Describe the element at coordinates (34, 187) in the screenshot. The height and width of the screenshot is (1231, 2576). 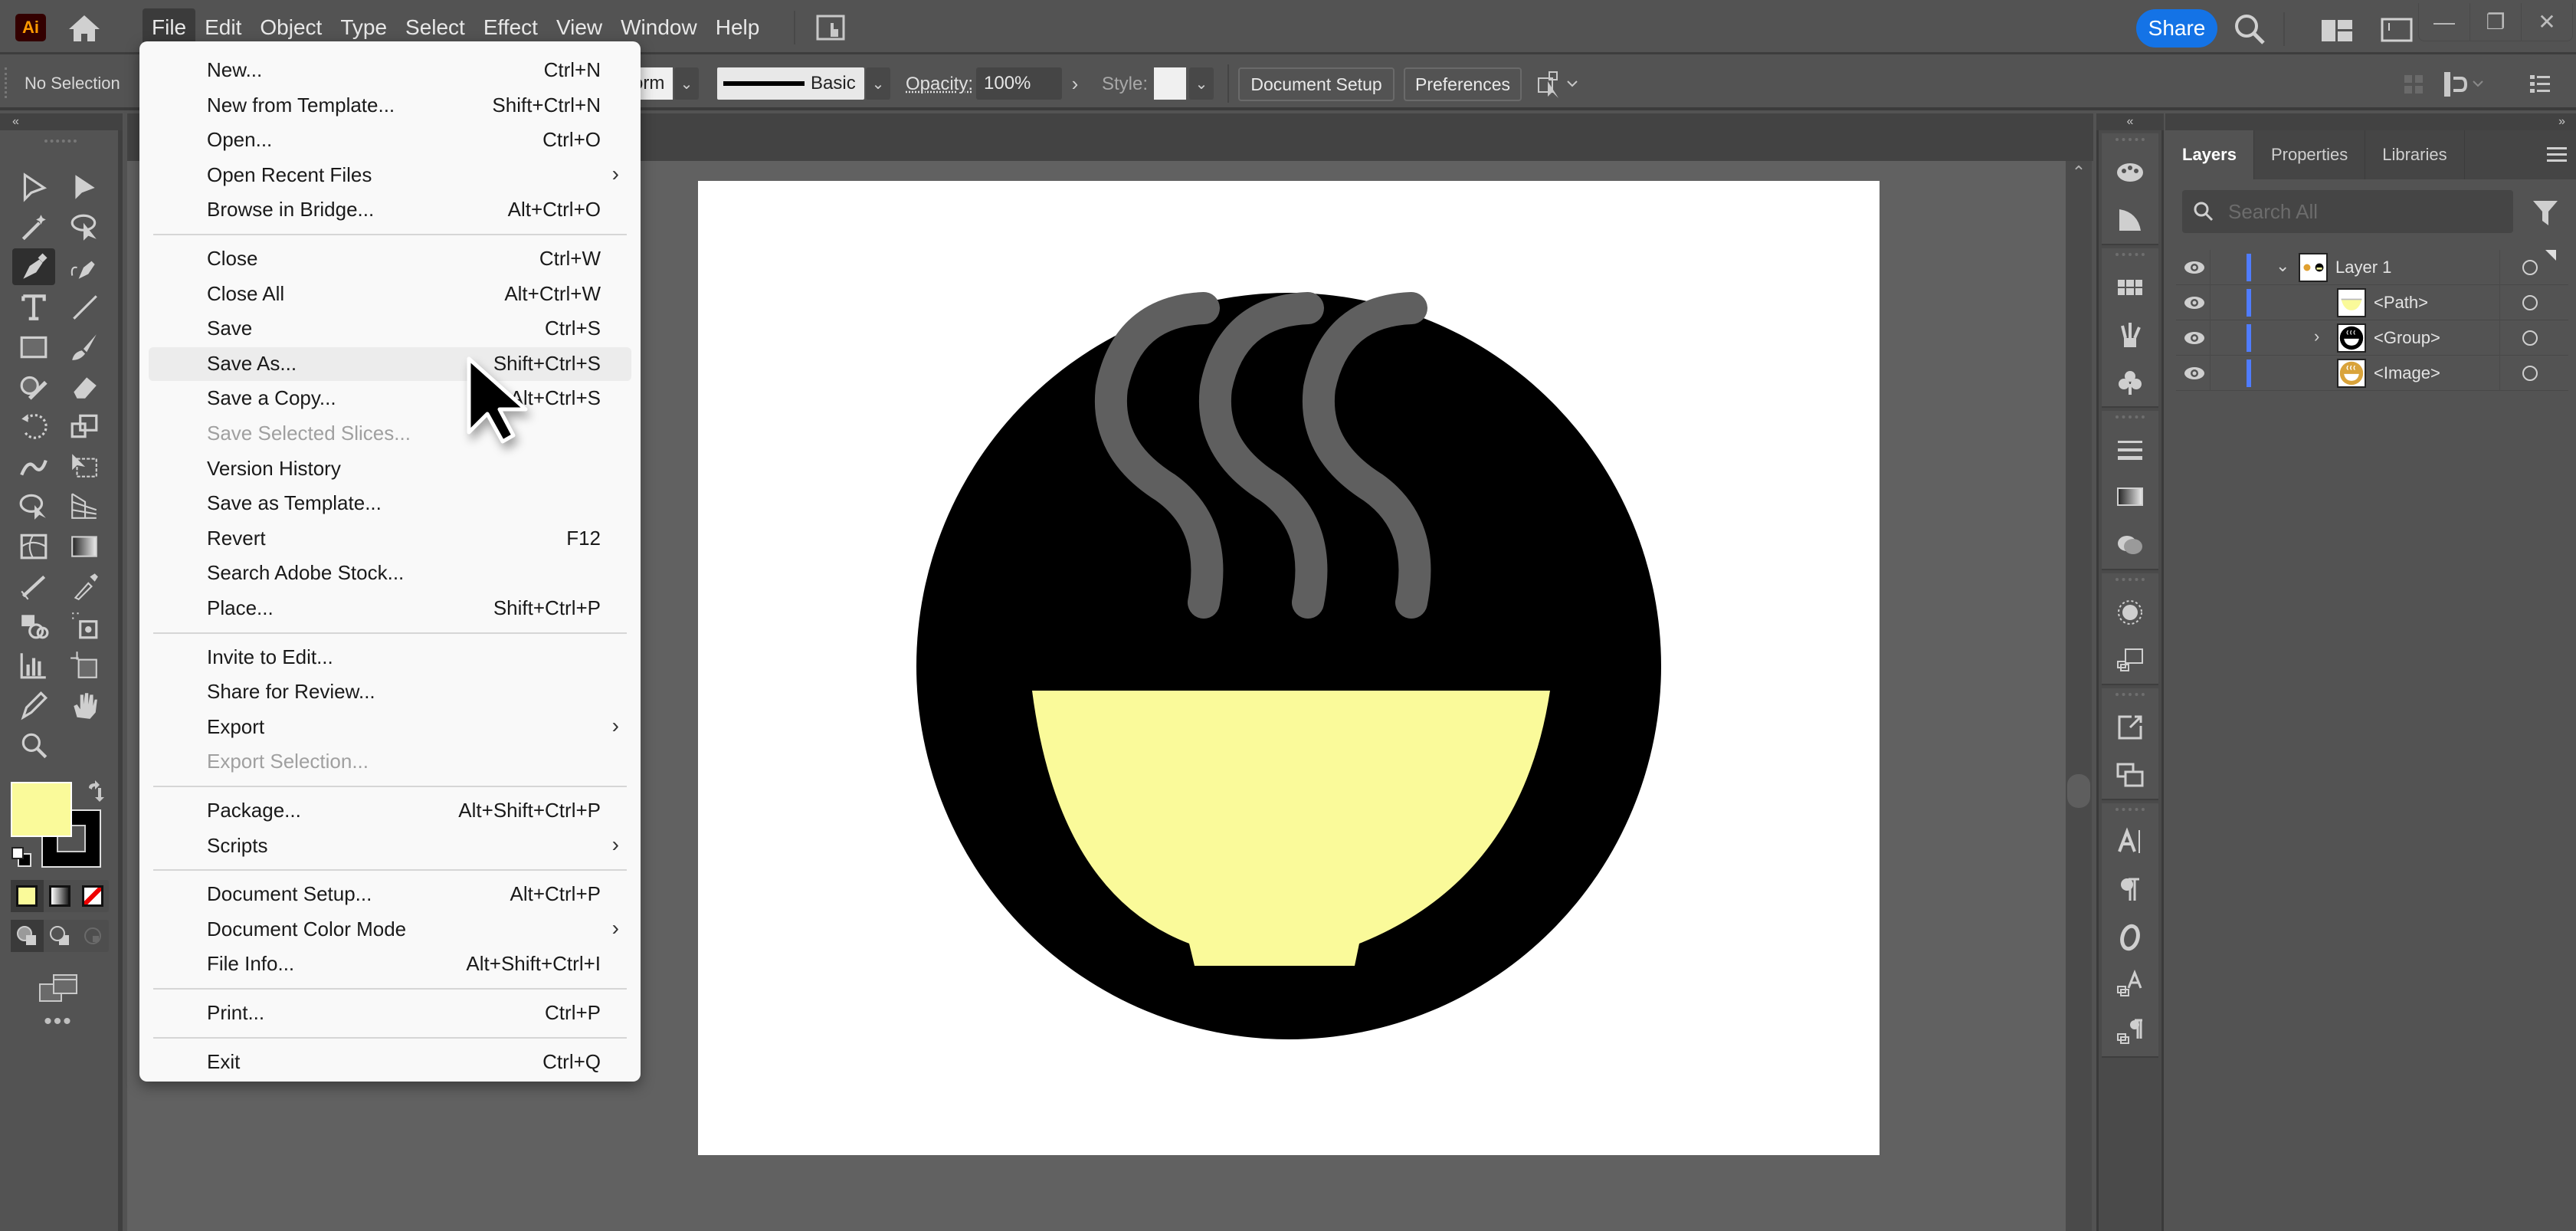
I see `selection-tool` at that location.